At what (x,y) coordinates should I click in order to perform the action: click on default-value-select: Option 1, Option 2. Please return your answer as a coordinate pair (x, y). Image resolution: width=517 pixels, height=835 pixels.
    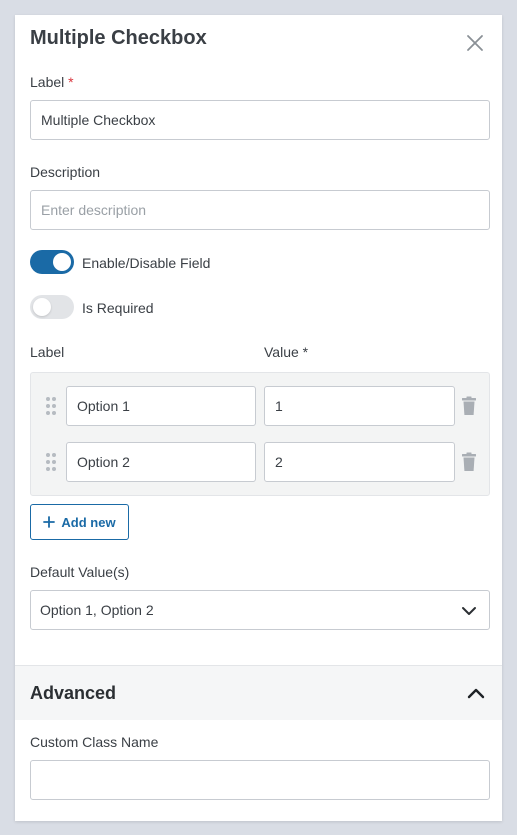
    Looking at the image, I should click on (260, 610).